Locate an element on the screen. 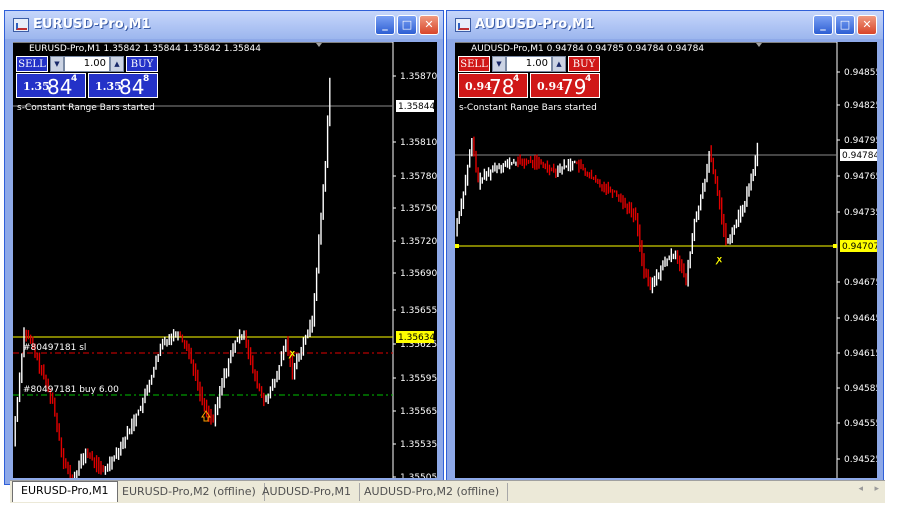 This screenshot has height=518, width=899. sell-price-prefix: 0.94 is located at coordinates (478, 86).